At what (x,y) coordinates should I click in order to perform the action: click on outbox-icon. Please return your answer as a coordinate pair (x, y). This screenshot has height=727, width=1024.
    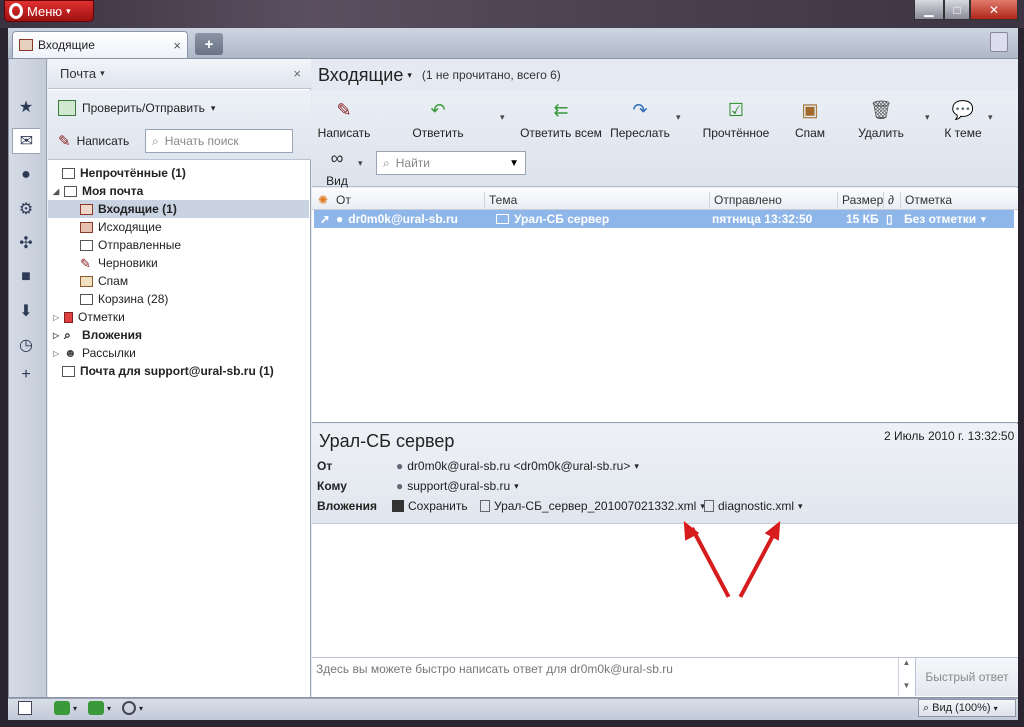
    Looking at the image, I should click on (86, 227).